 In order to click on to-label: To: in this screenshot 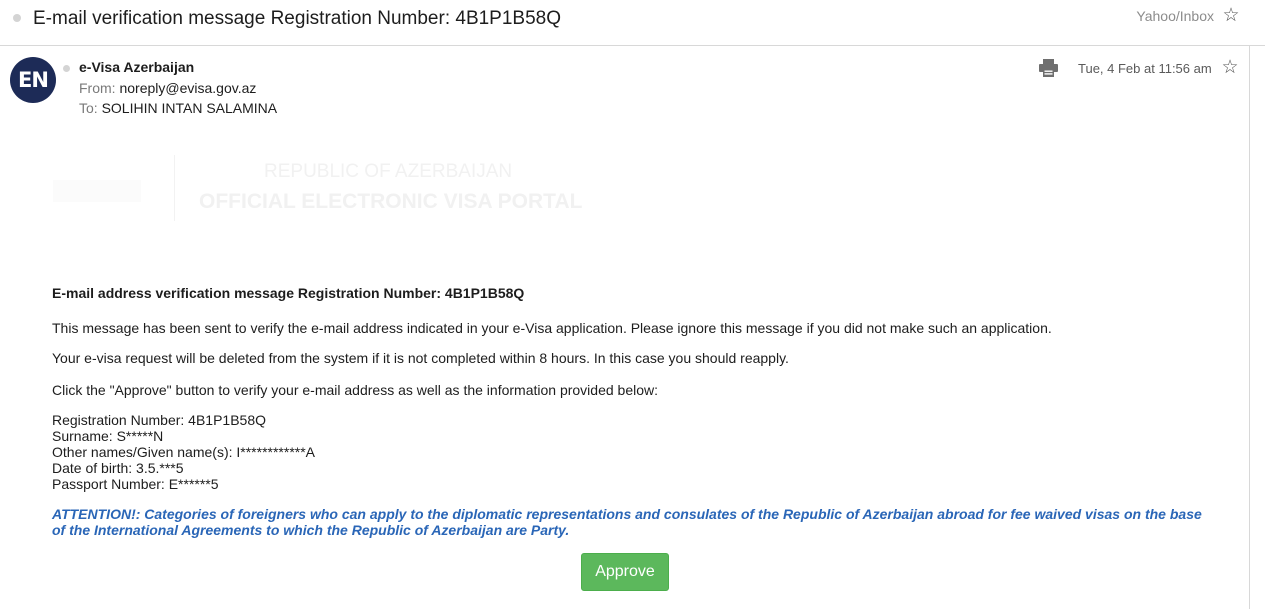, I will do `click(88, 108)`.